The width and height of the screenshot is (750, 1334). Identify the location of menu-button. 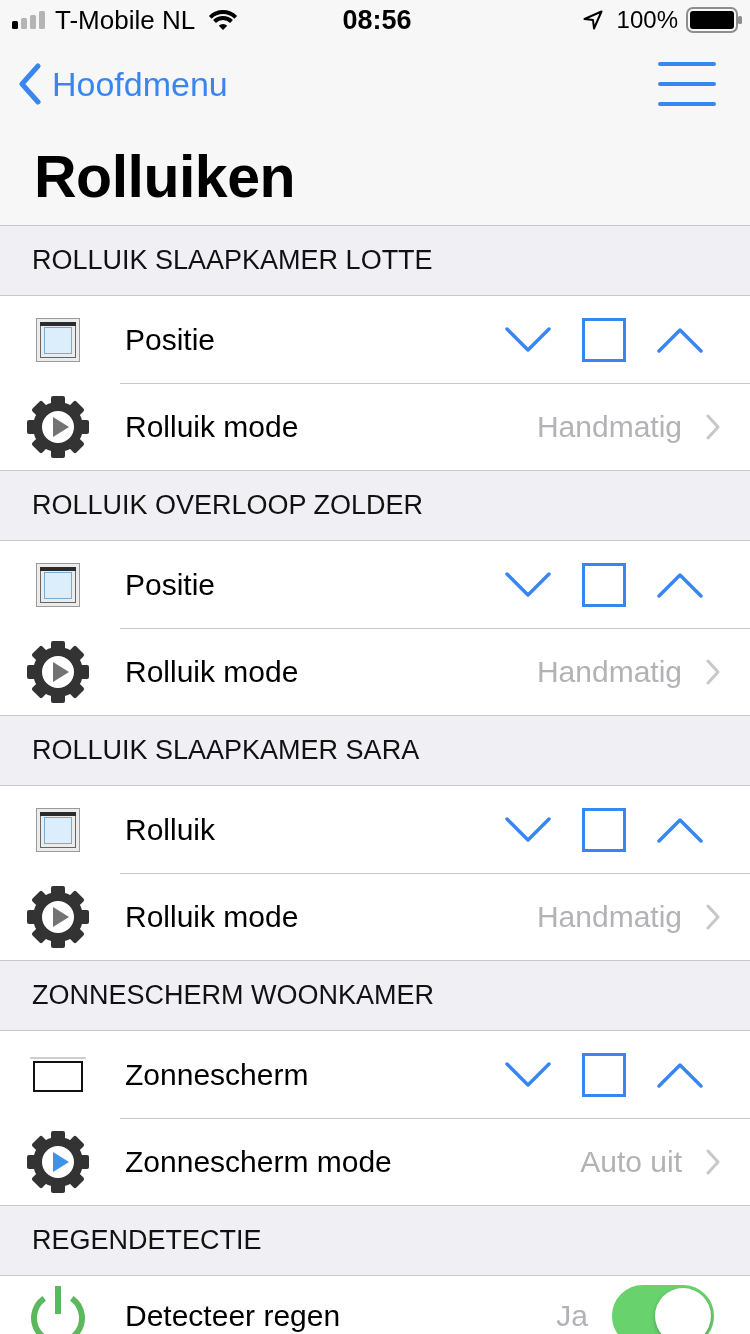
(687, 84).